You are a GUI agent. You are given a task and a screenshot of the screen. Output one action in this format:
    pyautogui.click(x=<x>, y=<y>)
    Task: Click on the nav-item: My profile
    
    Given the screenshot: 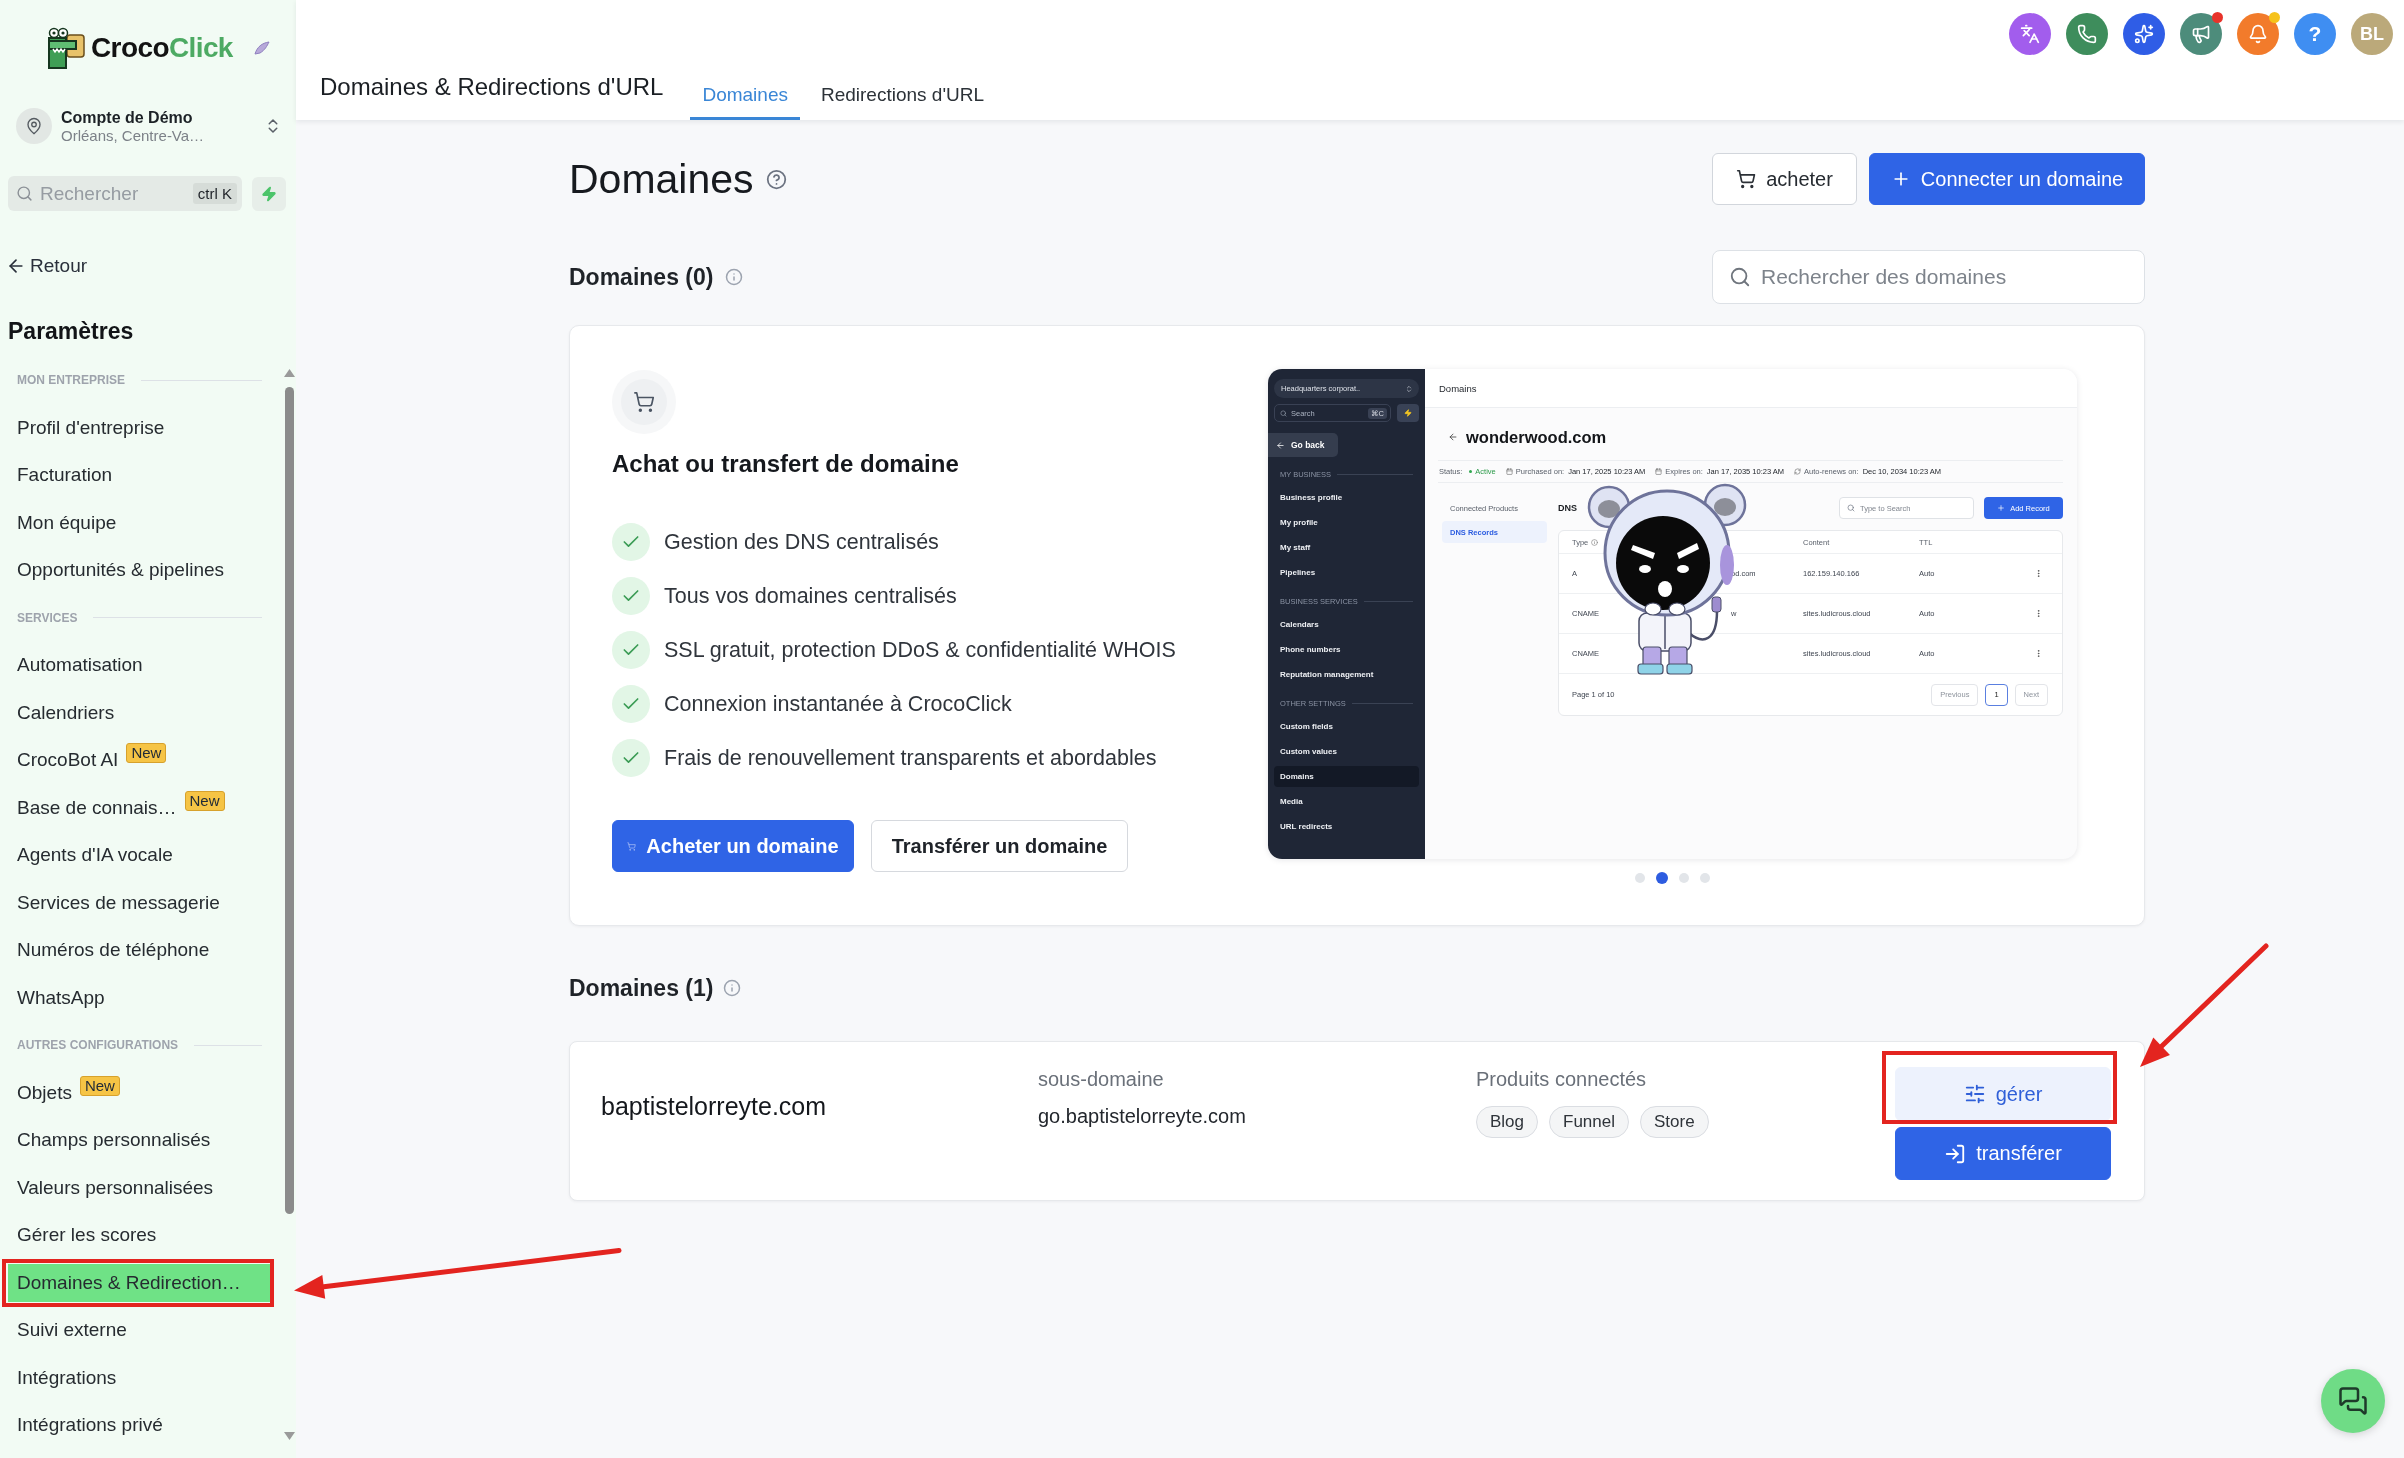 What is the action you would take?
    pyautogui.click(x=1346, y=522)
    